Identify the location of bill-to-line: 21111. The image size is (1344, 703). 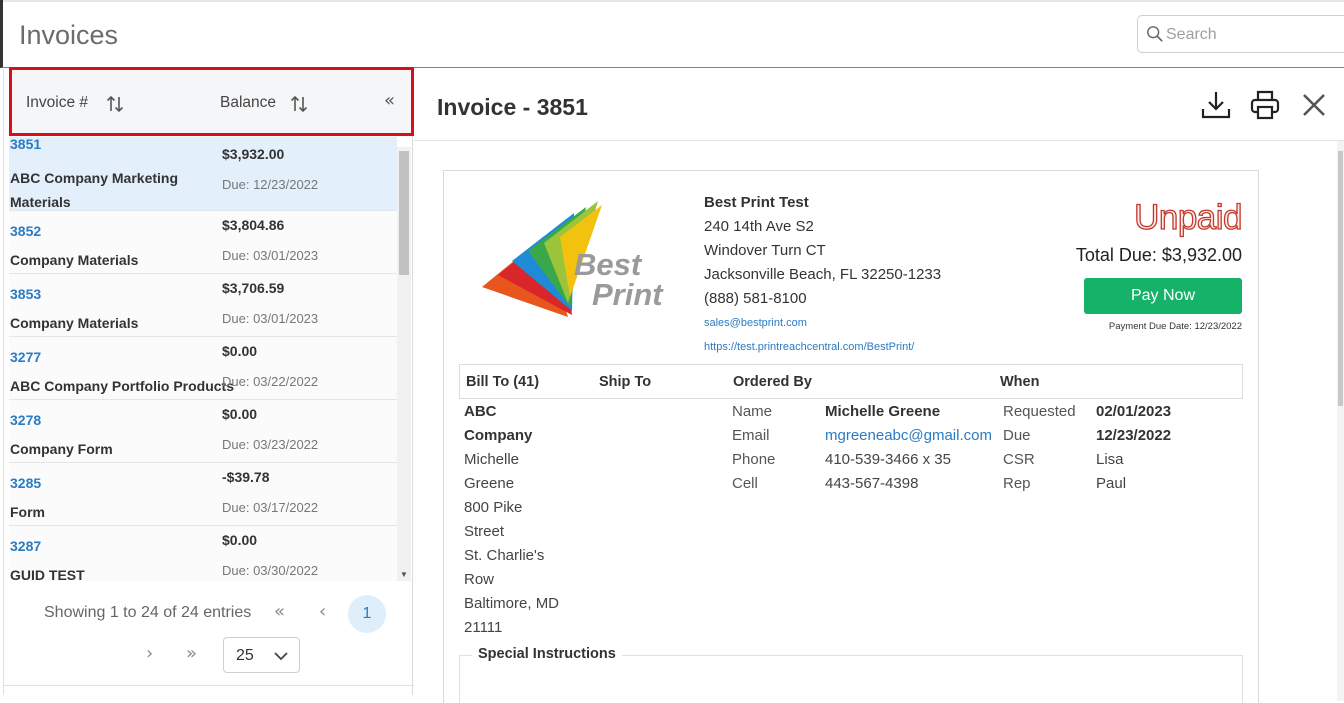
(483, 627).